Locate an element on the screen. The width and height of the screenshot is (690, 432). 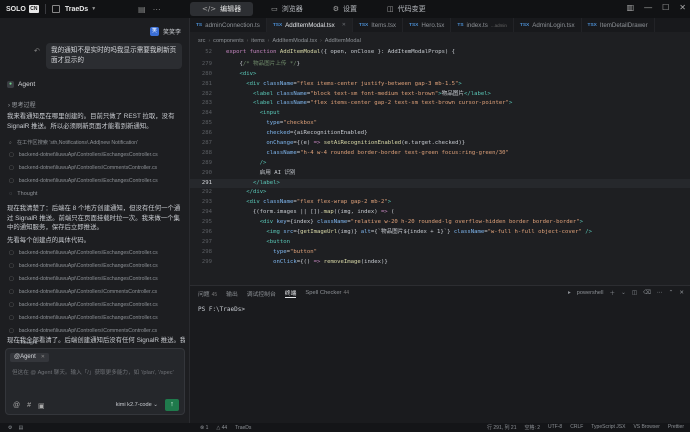
line-number: 279 is located at coordinates (201, 65).